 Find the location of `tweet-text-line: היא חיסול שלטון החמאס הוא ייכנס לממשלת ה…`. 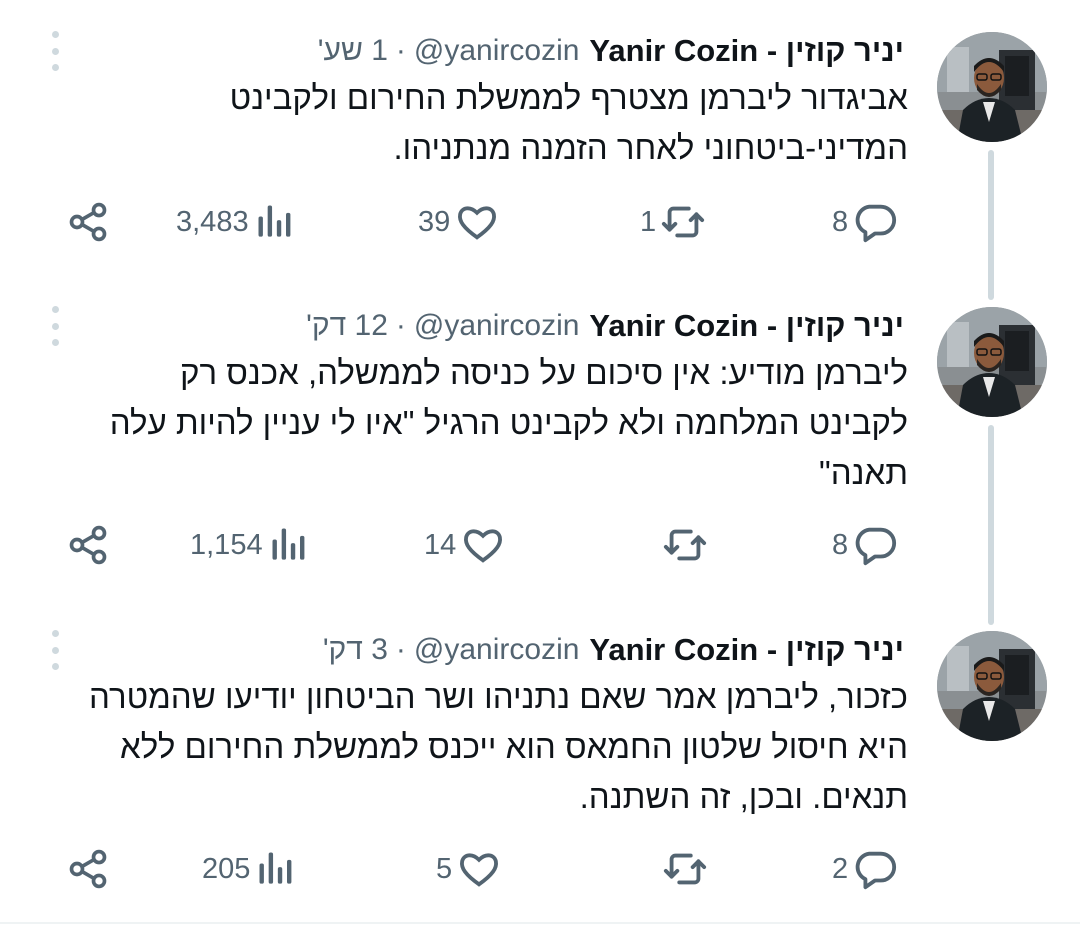

tweet-text-line: היא חיסול שלטון החמאס הוא ייכנס לממשלת ה… is located at coordinates (513, 746).